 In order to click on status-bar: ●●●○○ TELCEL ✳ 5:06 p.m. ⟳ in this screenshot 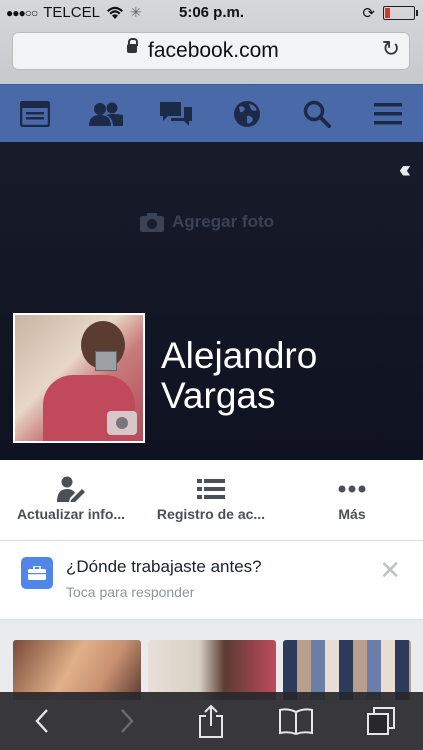, I will do `click(211, 13)`.